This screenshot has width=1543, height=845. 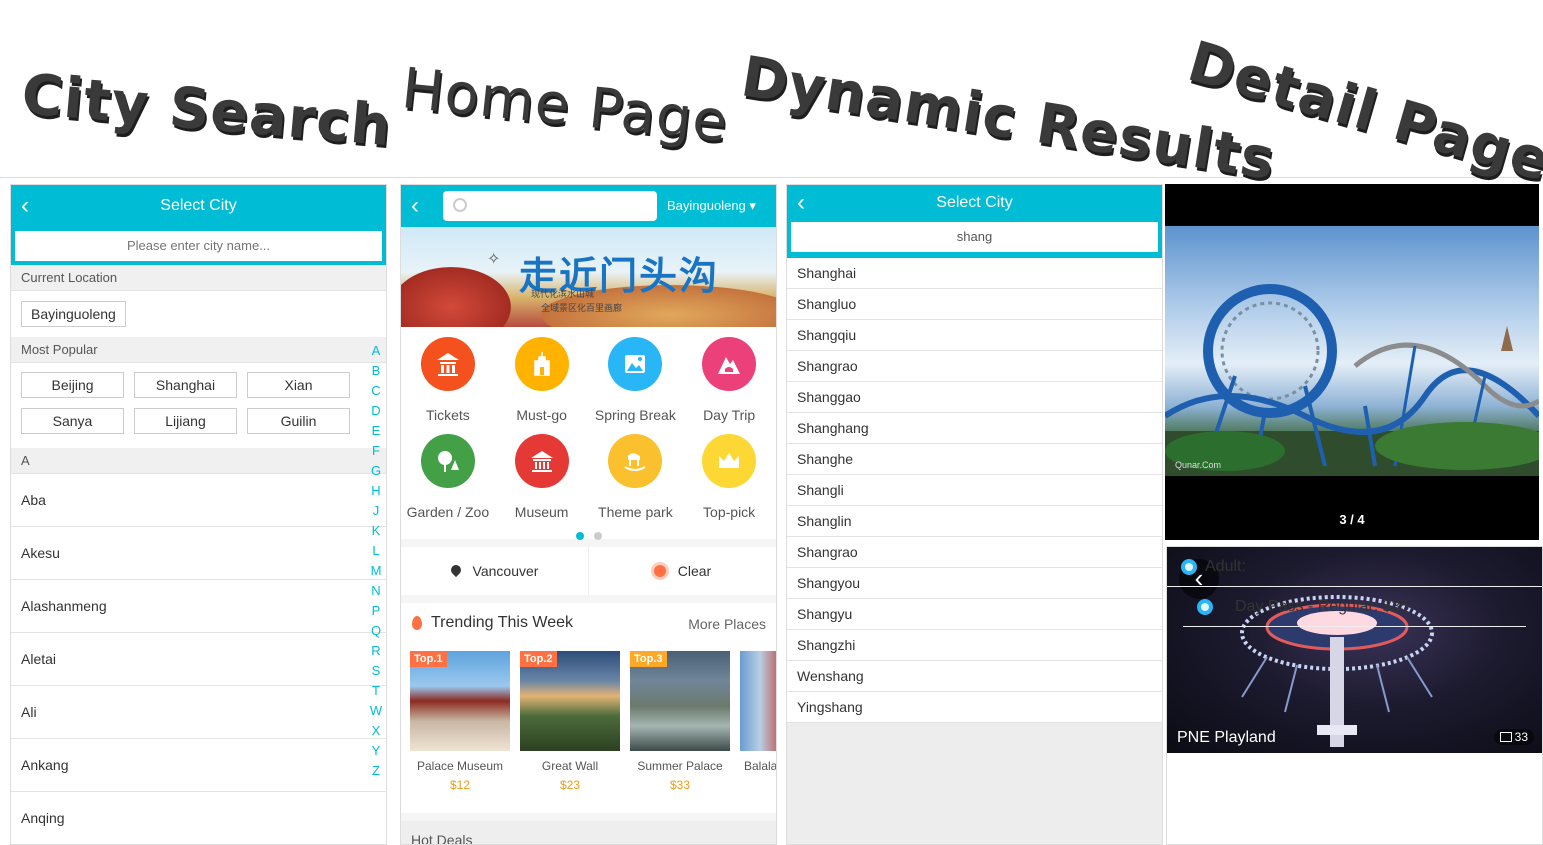 What do you see at coordinates (729, 480) in the screenshot?
I see `category-top-pick: Top-pick` at bounding box center [729, 480].